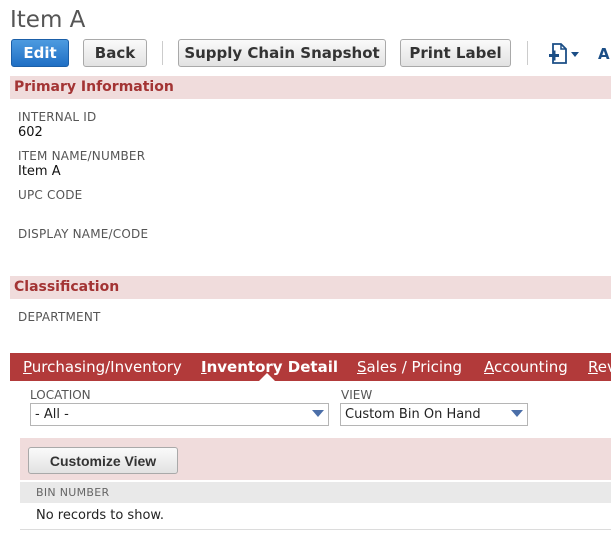  What do you see at coordinates (82, 156) in the screenshot?
I see `item-name-label: ITEM NAME/NUMBER` at bounding box center [82, 156].